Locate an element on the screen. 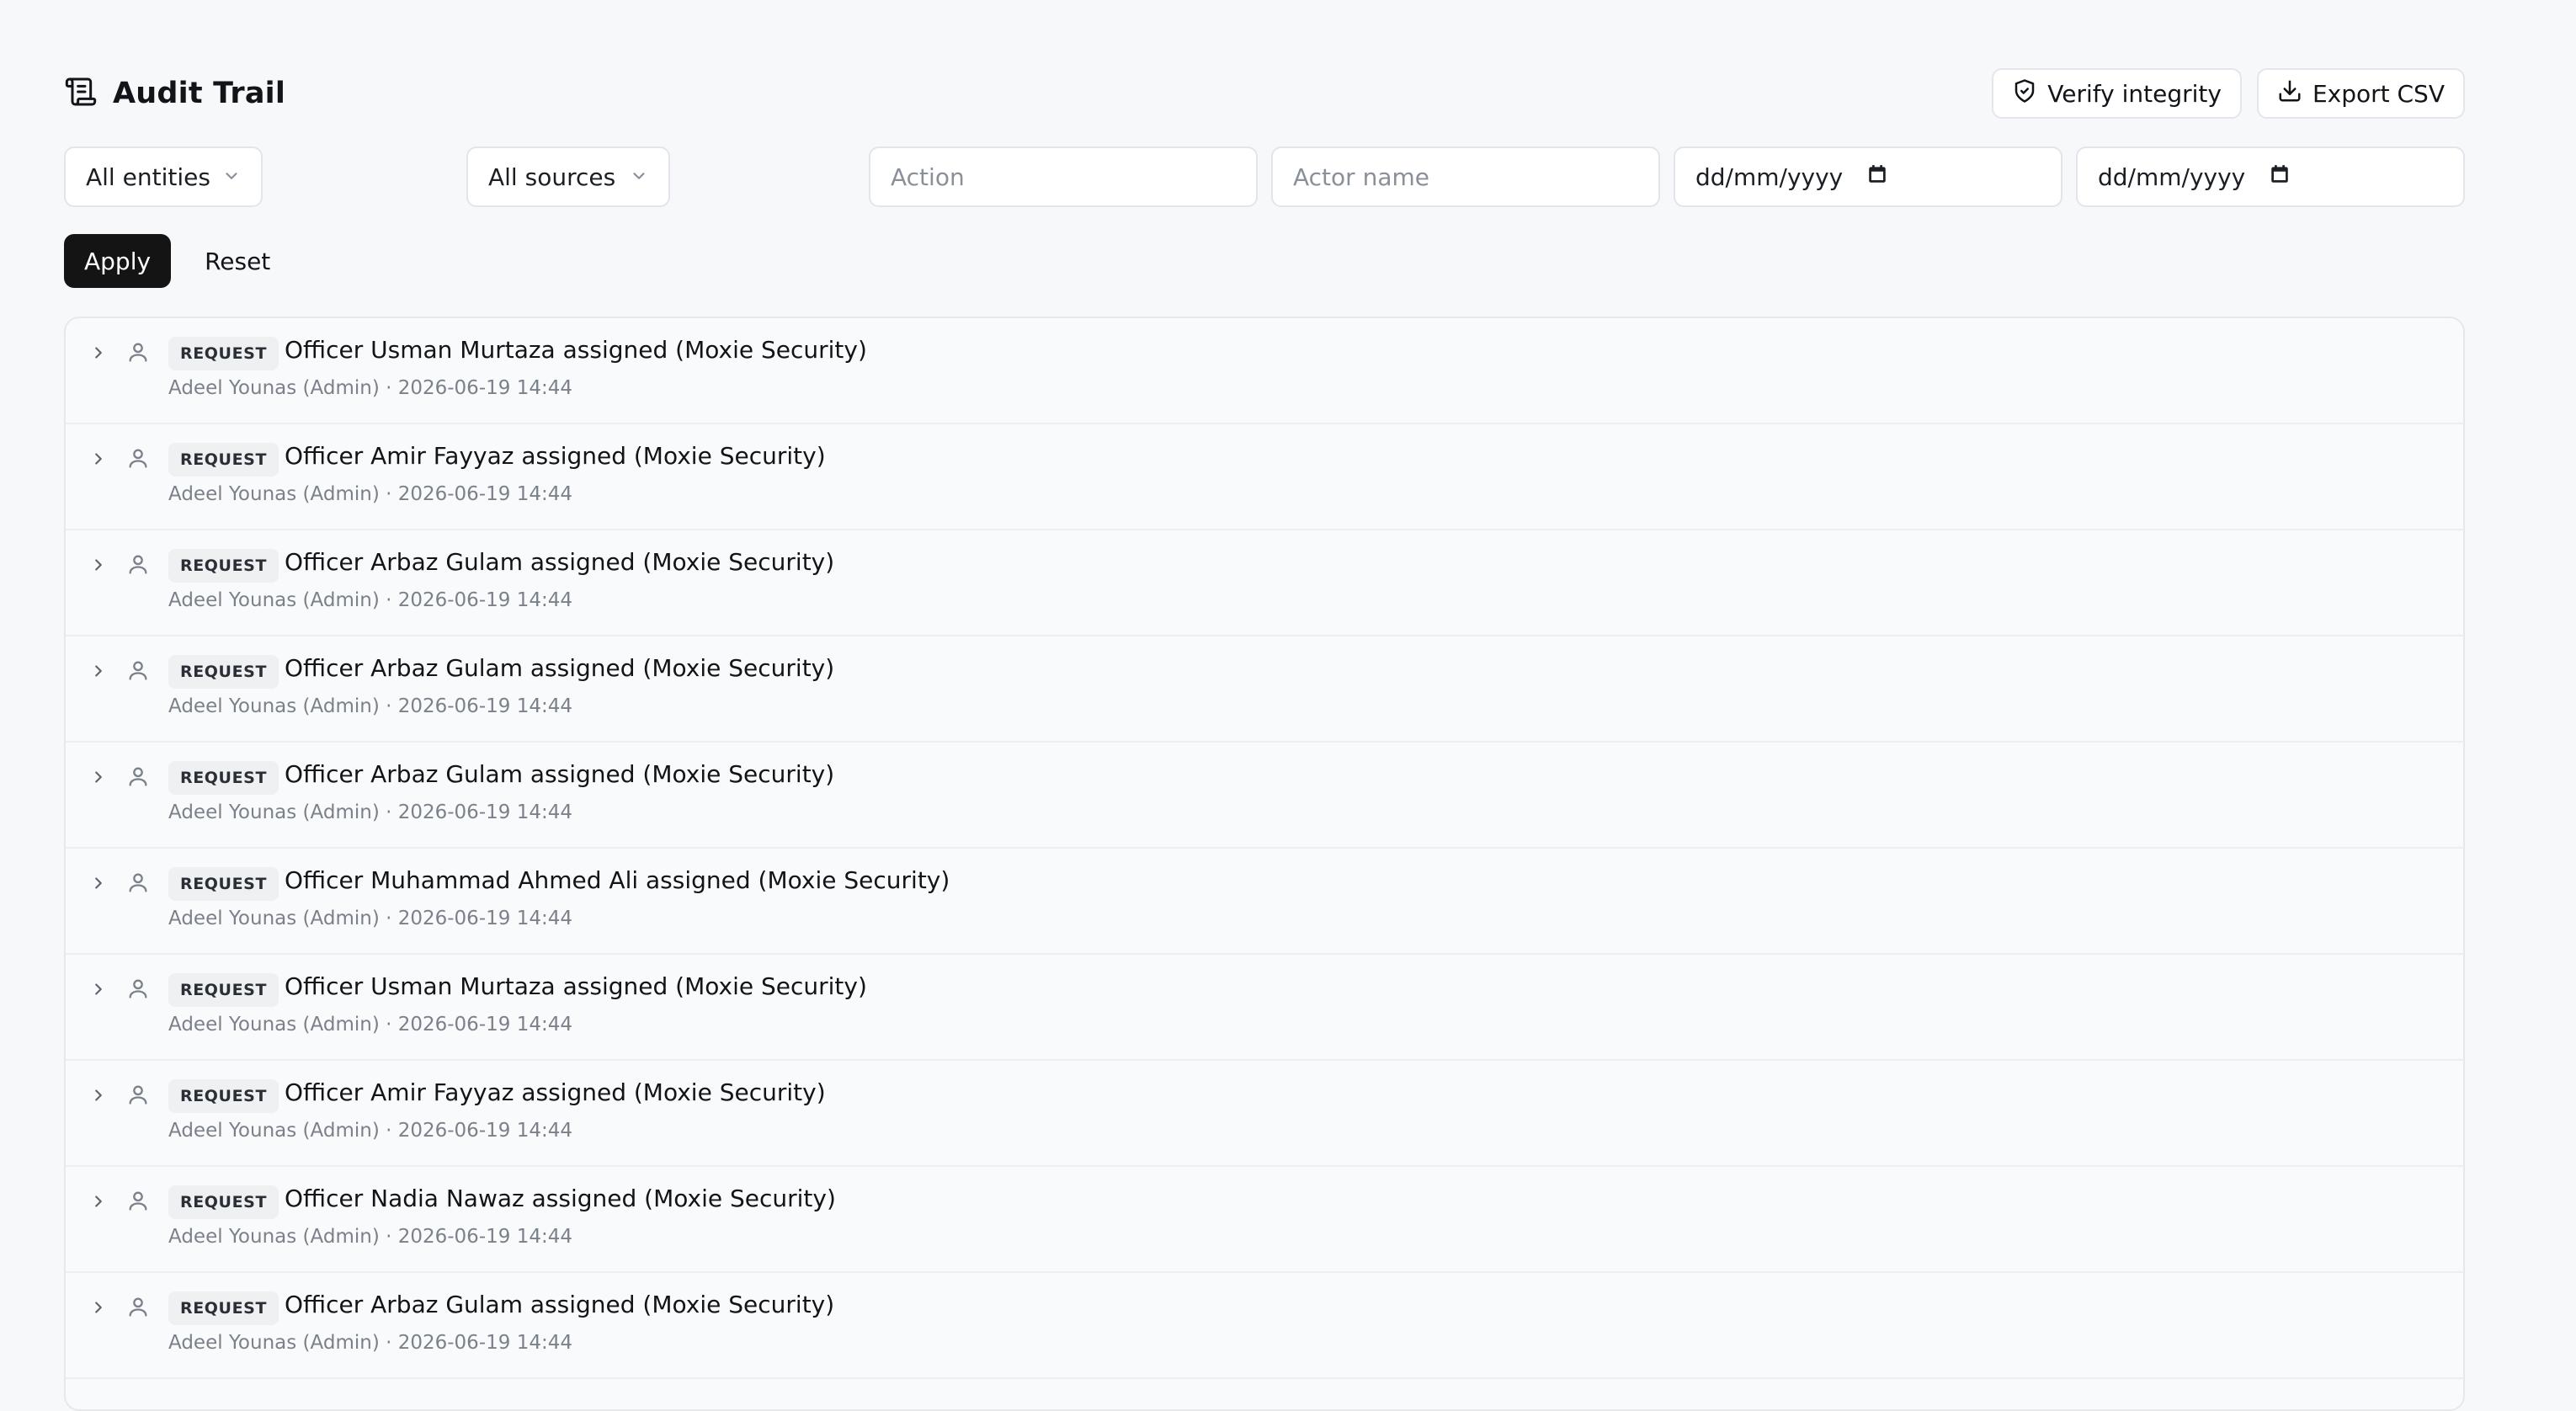 Image resolution: width=2576 pixels, height=1411 pixels. action-input: Action is located at coordinates (1064, 176).